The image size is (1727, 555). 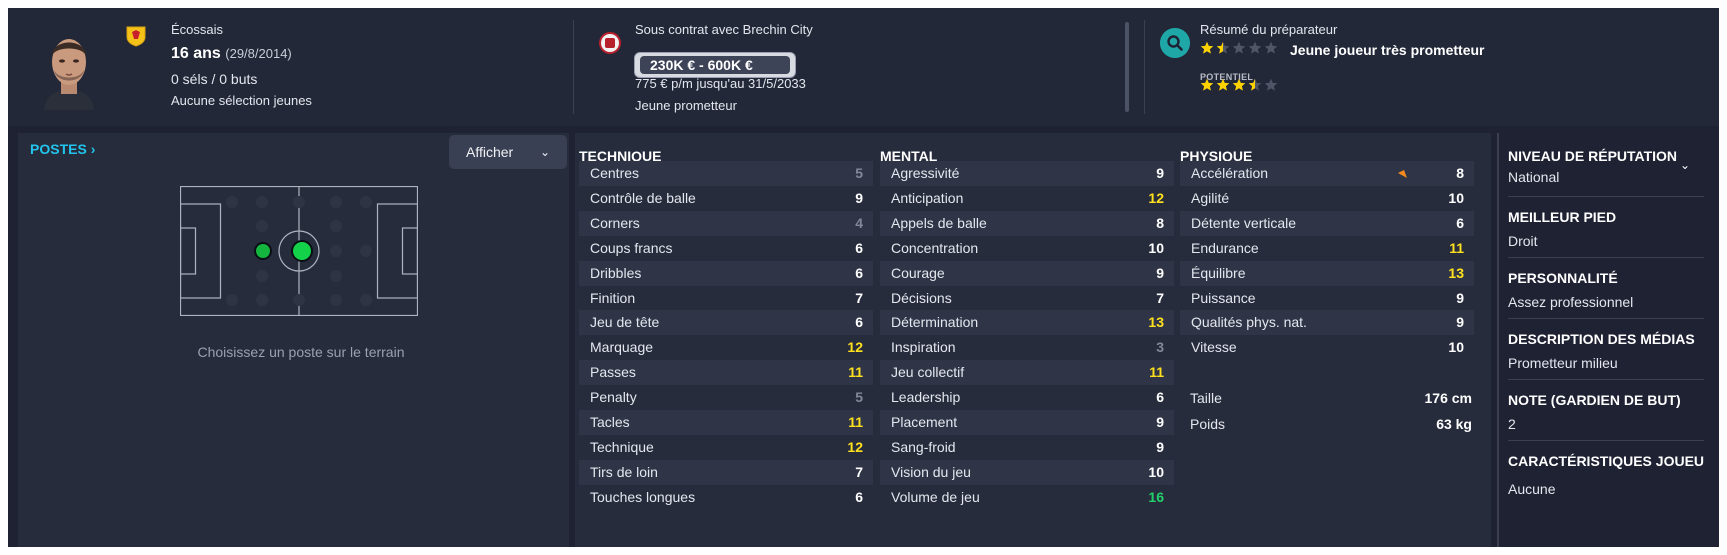 What do you see at coordinates (508, 152) in the screenshot?
I see `show-dropdown-button: Afficher ⌄` at bounding box center [508, 152].